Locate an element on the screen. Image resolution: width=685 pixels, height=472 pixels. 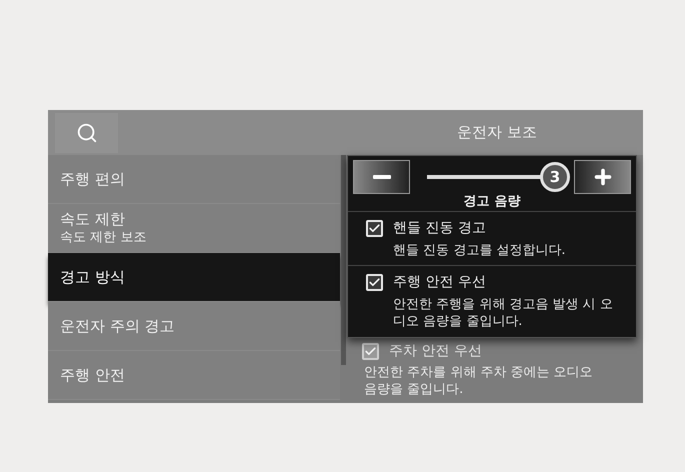
search-icon is located at coordinates (87, 133).